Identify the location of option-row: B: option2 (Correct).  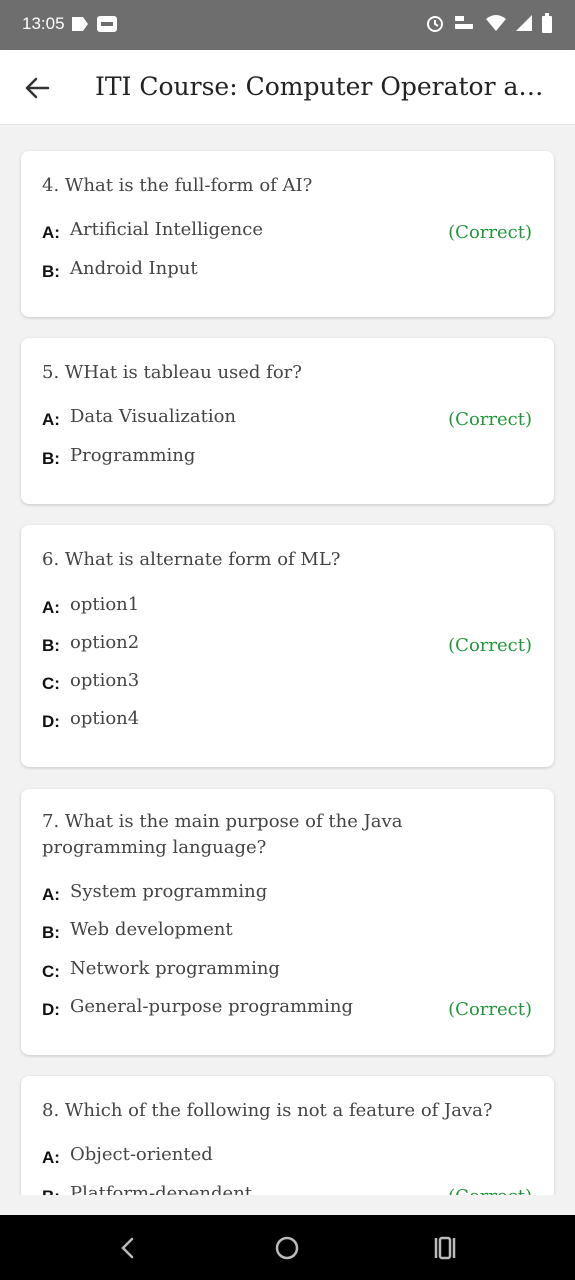
(287, 645).